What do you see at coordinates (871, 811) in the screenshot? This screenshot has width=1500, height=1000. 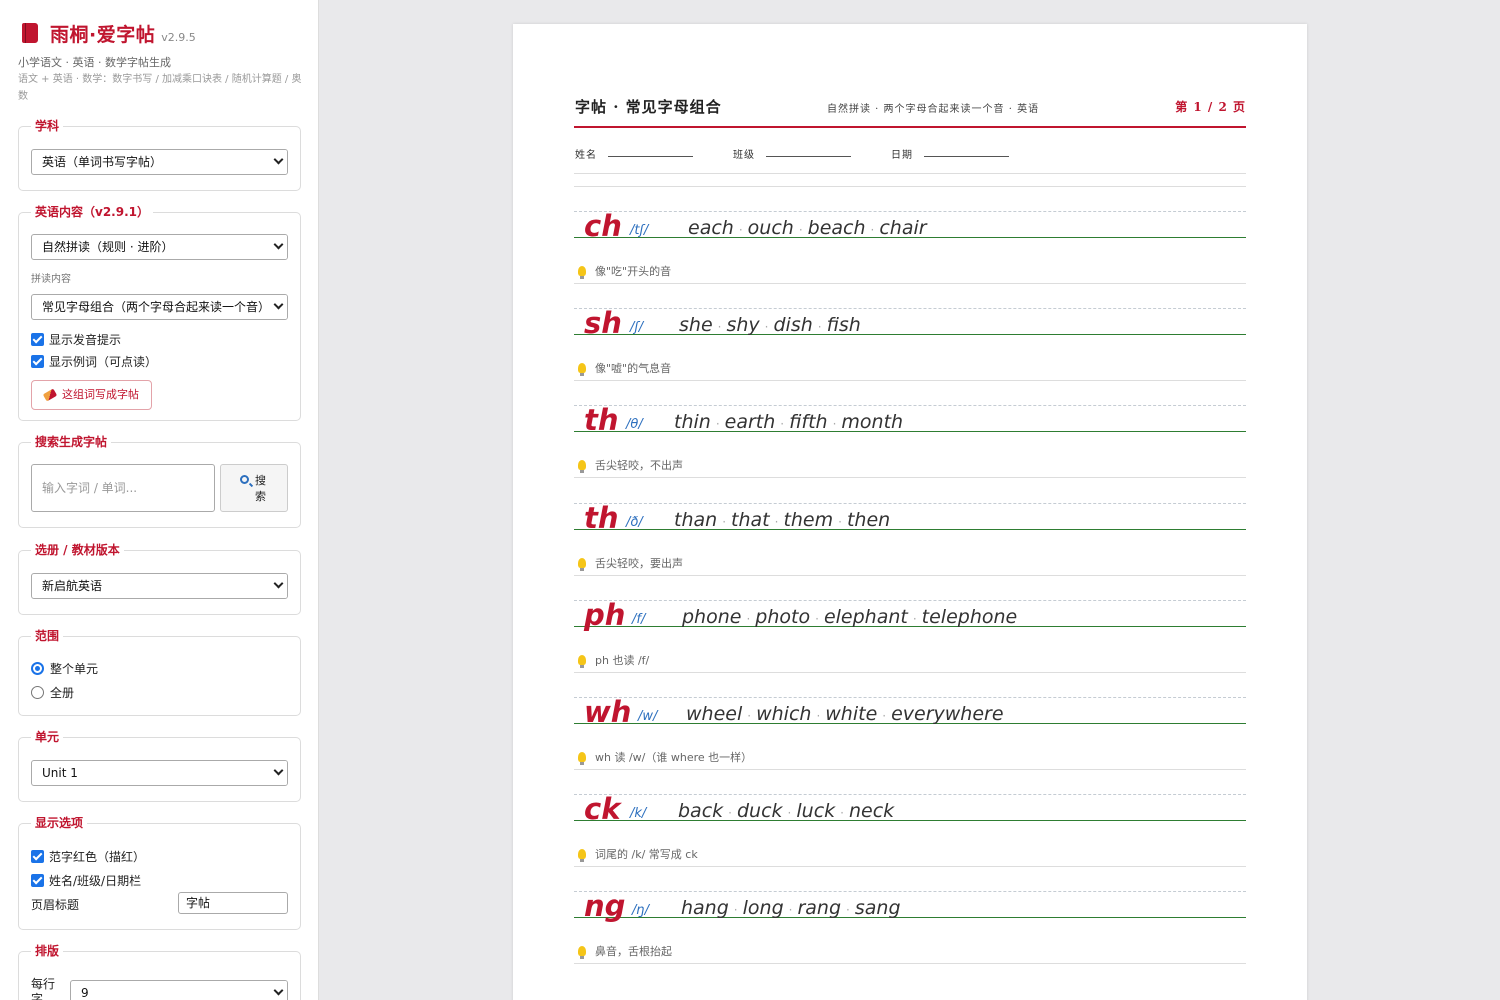 I see `example-word: neck` at bounding box center [871, 811].